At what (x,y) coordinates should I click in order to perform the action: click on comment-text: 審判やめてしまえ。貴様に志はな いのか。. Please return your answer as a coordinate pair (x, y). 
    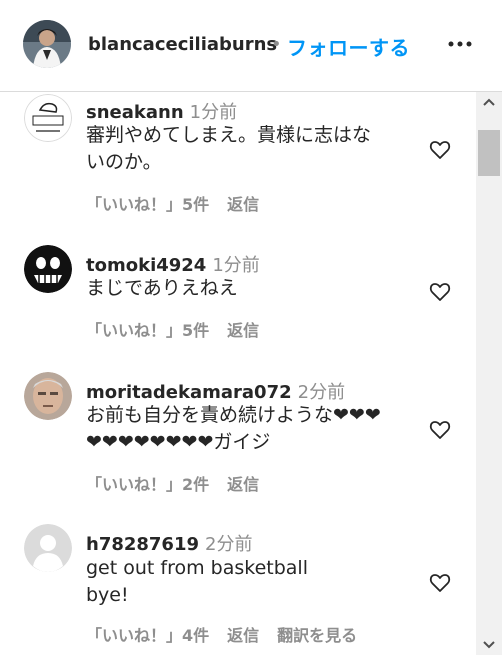
    Looking at the image, I should click on (251, 149).